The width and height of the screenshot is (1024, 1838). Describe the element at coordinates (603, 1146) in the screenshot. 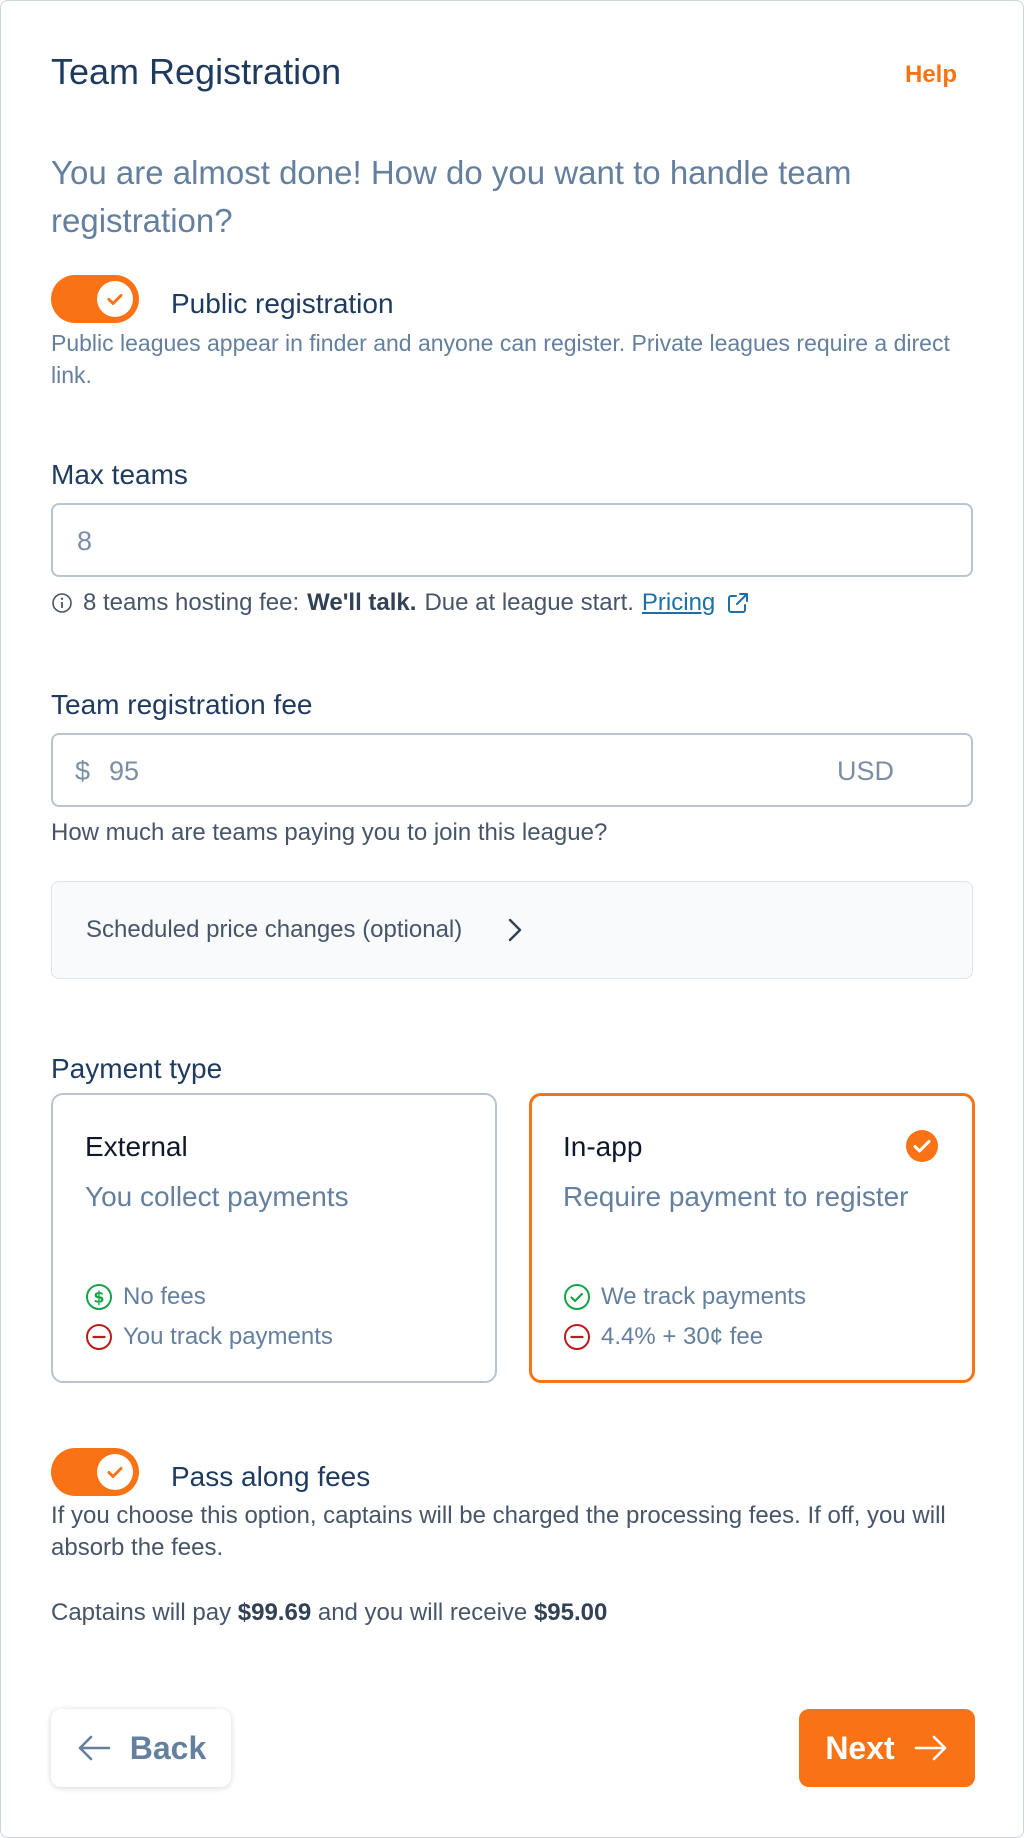

I see `payment-option-title: In-app` at that location.